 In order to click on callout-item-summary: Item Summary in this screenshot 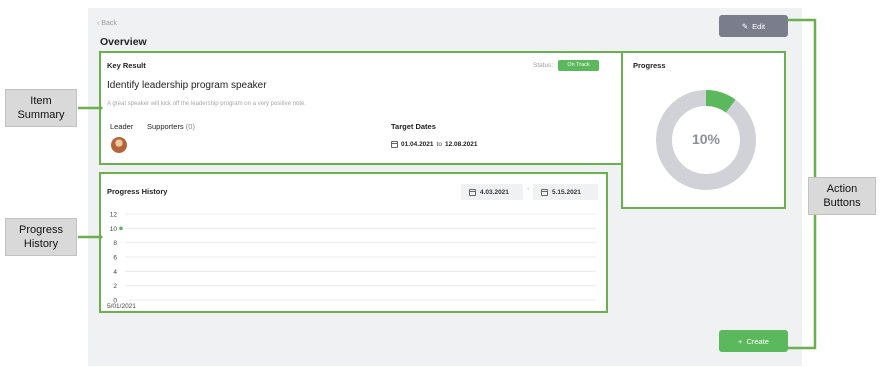, I will do `click(41, 108)`.